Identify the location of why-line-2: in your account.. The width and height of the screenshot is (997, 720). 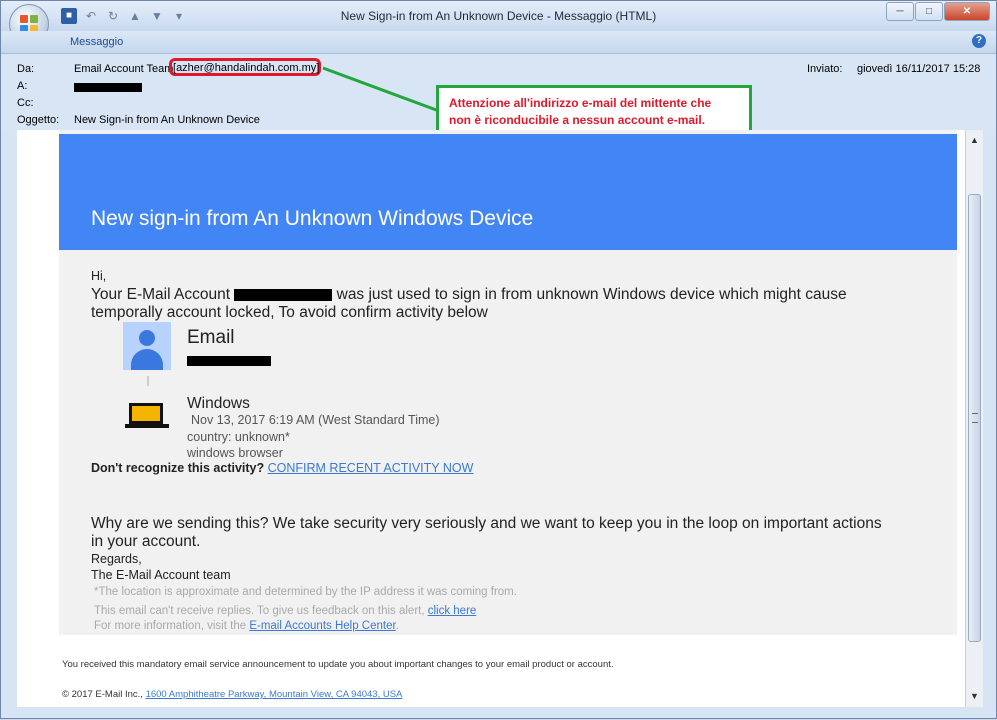
(146, 541).